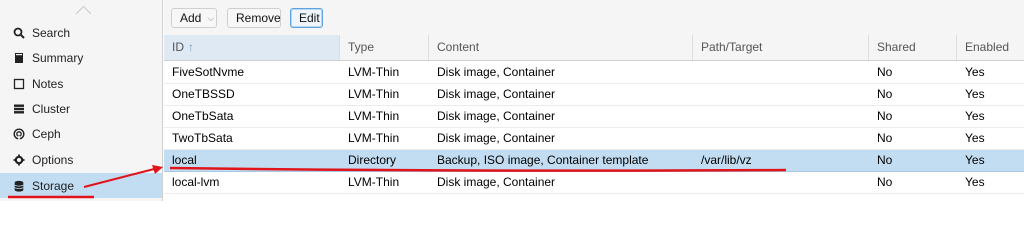 The image size is (1024, 240). I want to click on column-header-shared: Shared, so click(913, 47).